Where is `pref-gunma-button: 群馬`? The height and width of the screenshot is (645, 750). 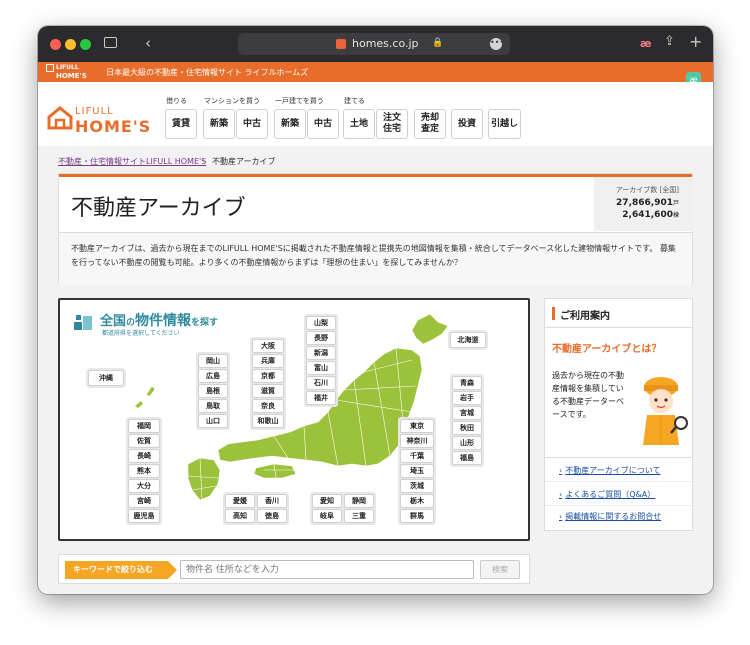 pref-gunma-button: 群馬 is located at coordinates (417, 516).